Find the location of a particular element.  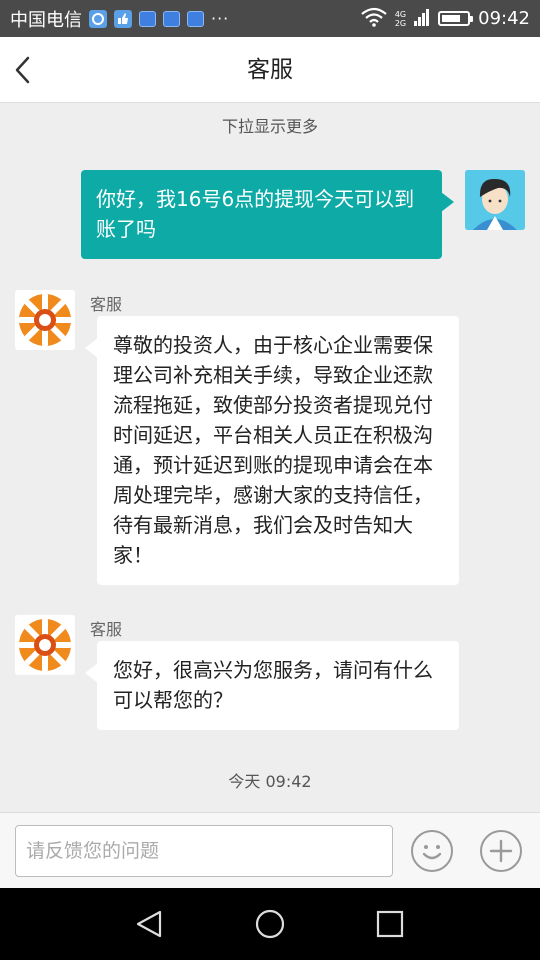

page-title: 客服 is located at coordinates (270, 70).